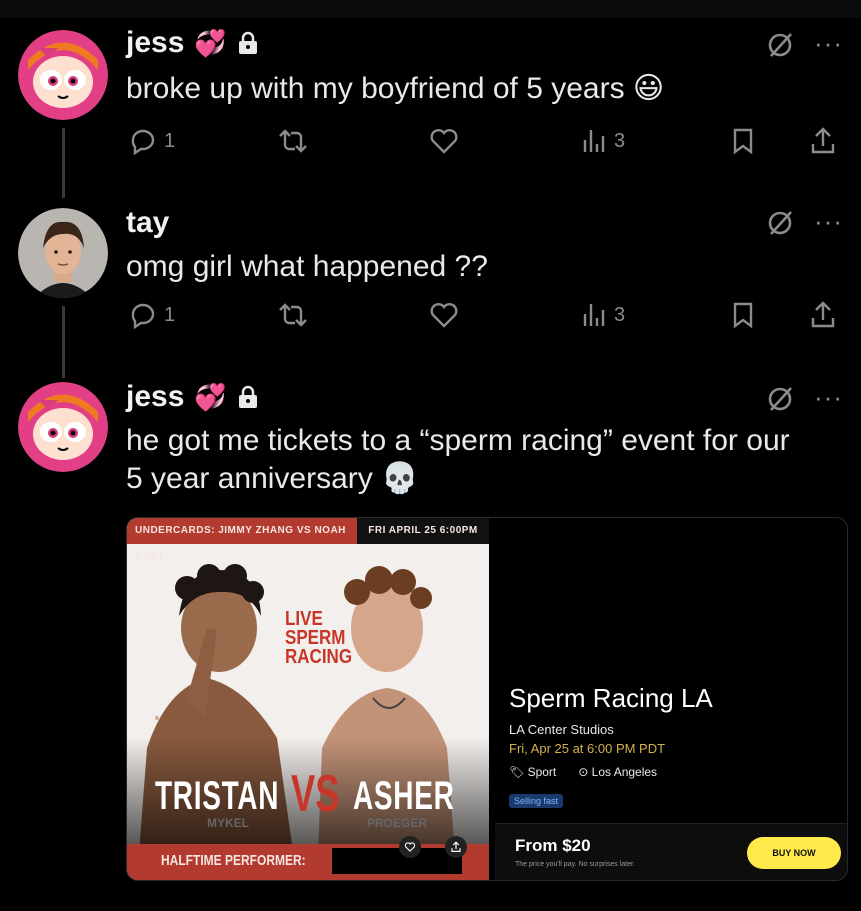  I want to click on vs-label: VS, so click(315, 794).